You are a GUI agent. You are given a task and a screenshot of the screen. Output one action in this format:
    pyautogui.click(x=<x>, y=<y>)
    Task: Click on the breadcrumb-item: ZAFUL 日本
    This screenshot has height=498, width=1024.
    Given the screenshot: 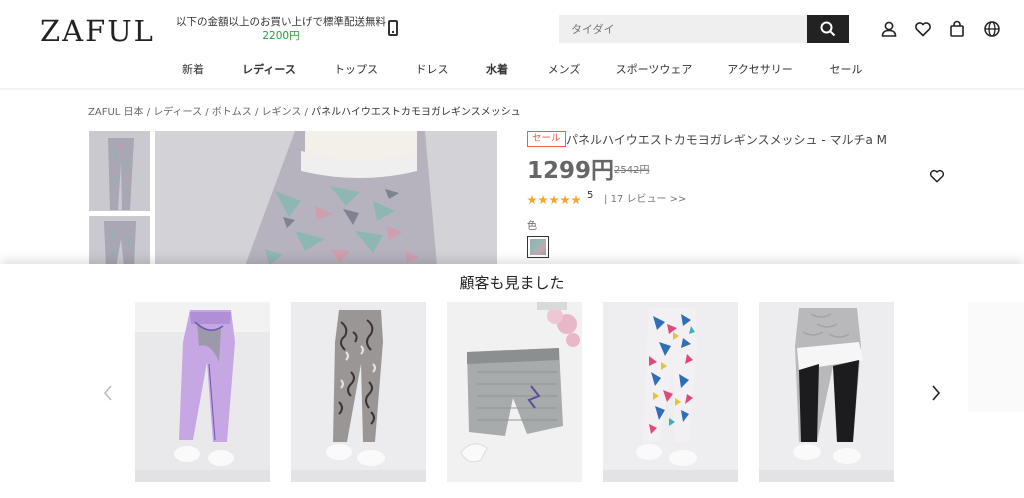 What is the action you would take?
    pyautogui.click(x=116, y=112)
    